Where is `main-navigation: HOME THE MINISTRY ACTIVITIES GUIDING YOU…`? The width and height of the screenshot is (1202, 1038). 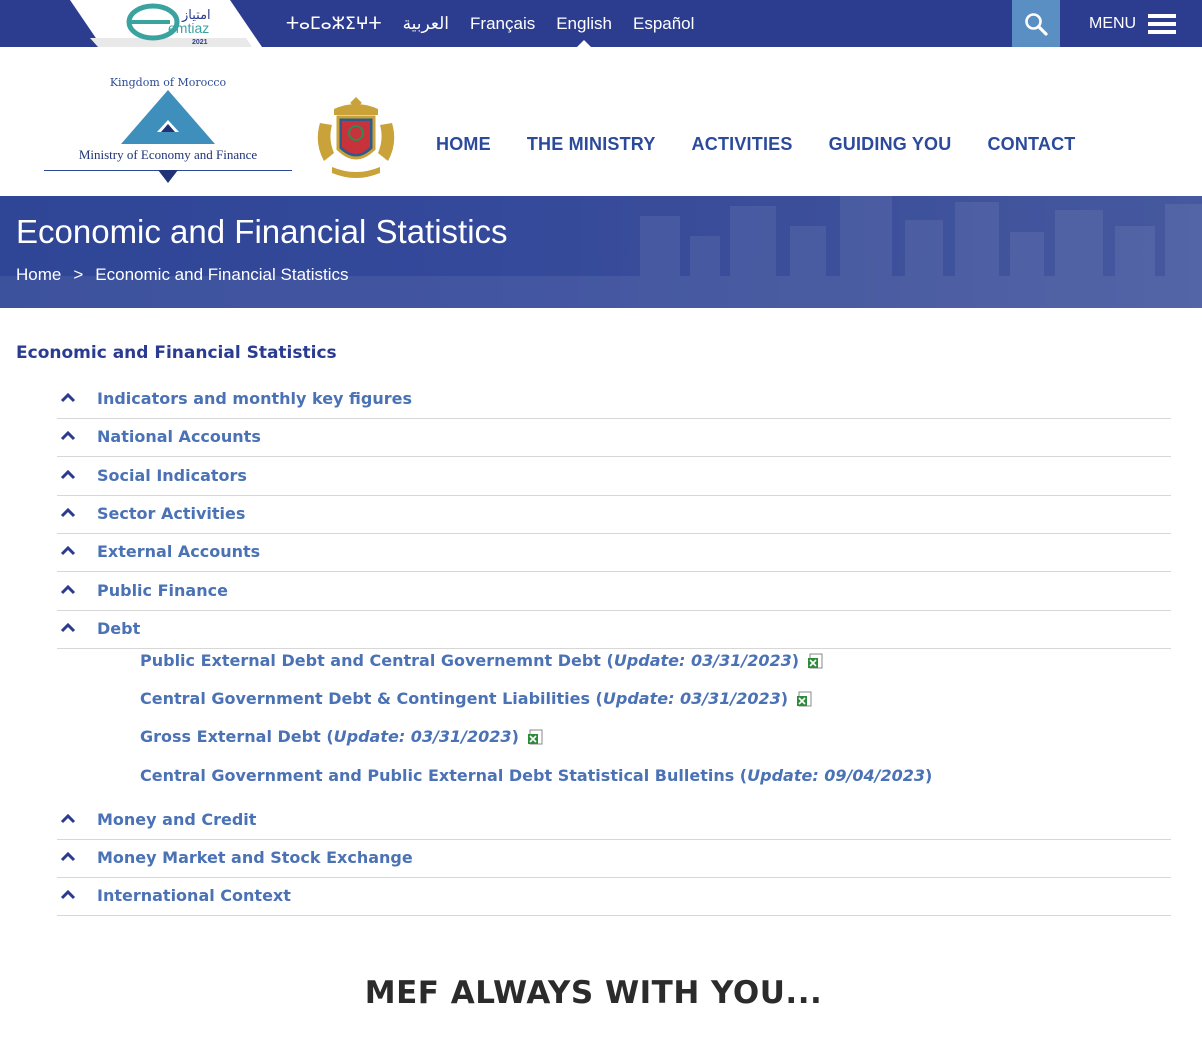 main-navigation: HOME THE MINISTRY ACTIVITIES GUIDING YOU… is located at coordinates (756, 144).